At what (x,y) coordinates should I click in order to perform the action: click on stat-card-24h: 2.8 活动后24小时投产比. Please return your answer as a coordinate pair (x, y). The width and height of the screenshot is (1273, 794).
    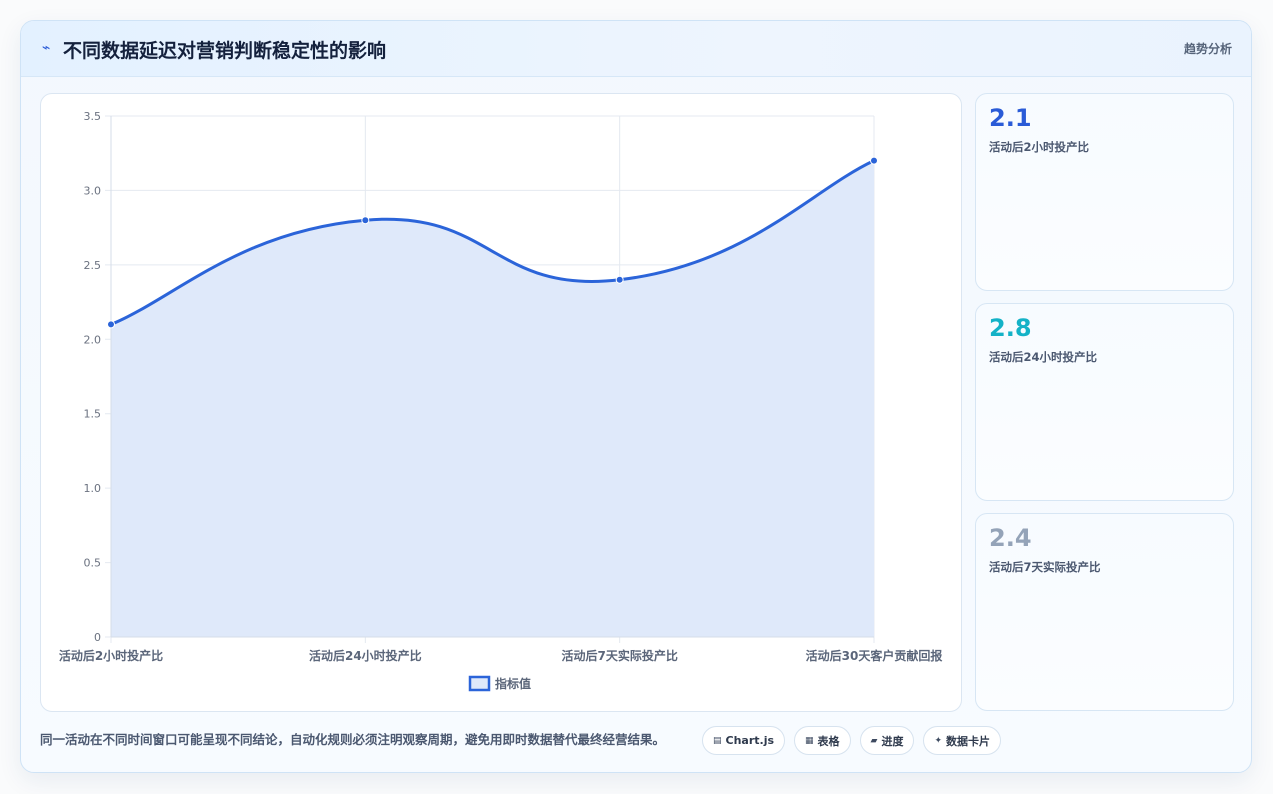
    Looking at the image, I should click on (1104, 402).